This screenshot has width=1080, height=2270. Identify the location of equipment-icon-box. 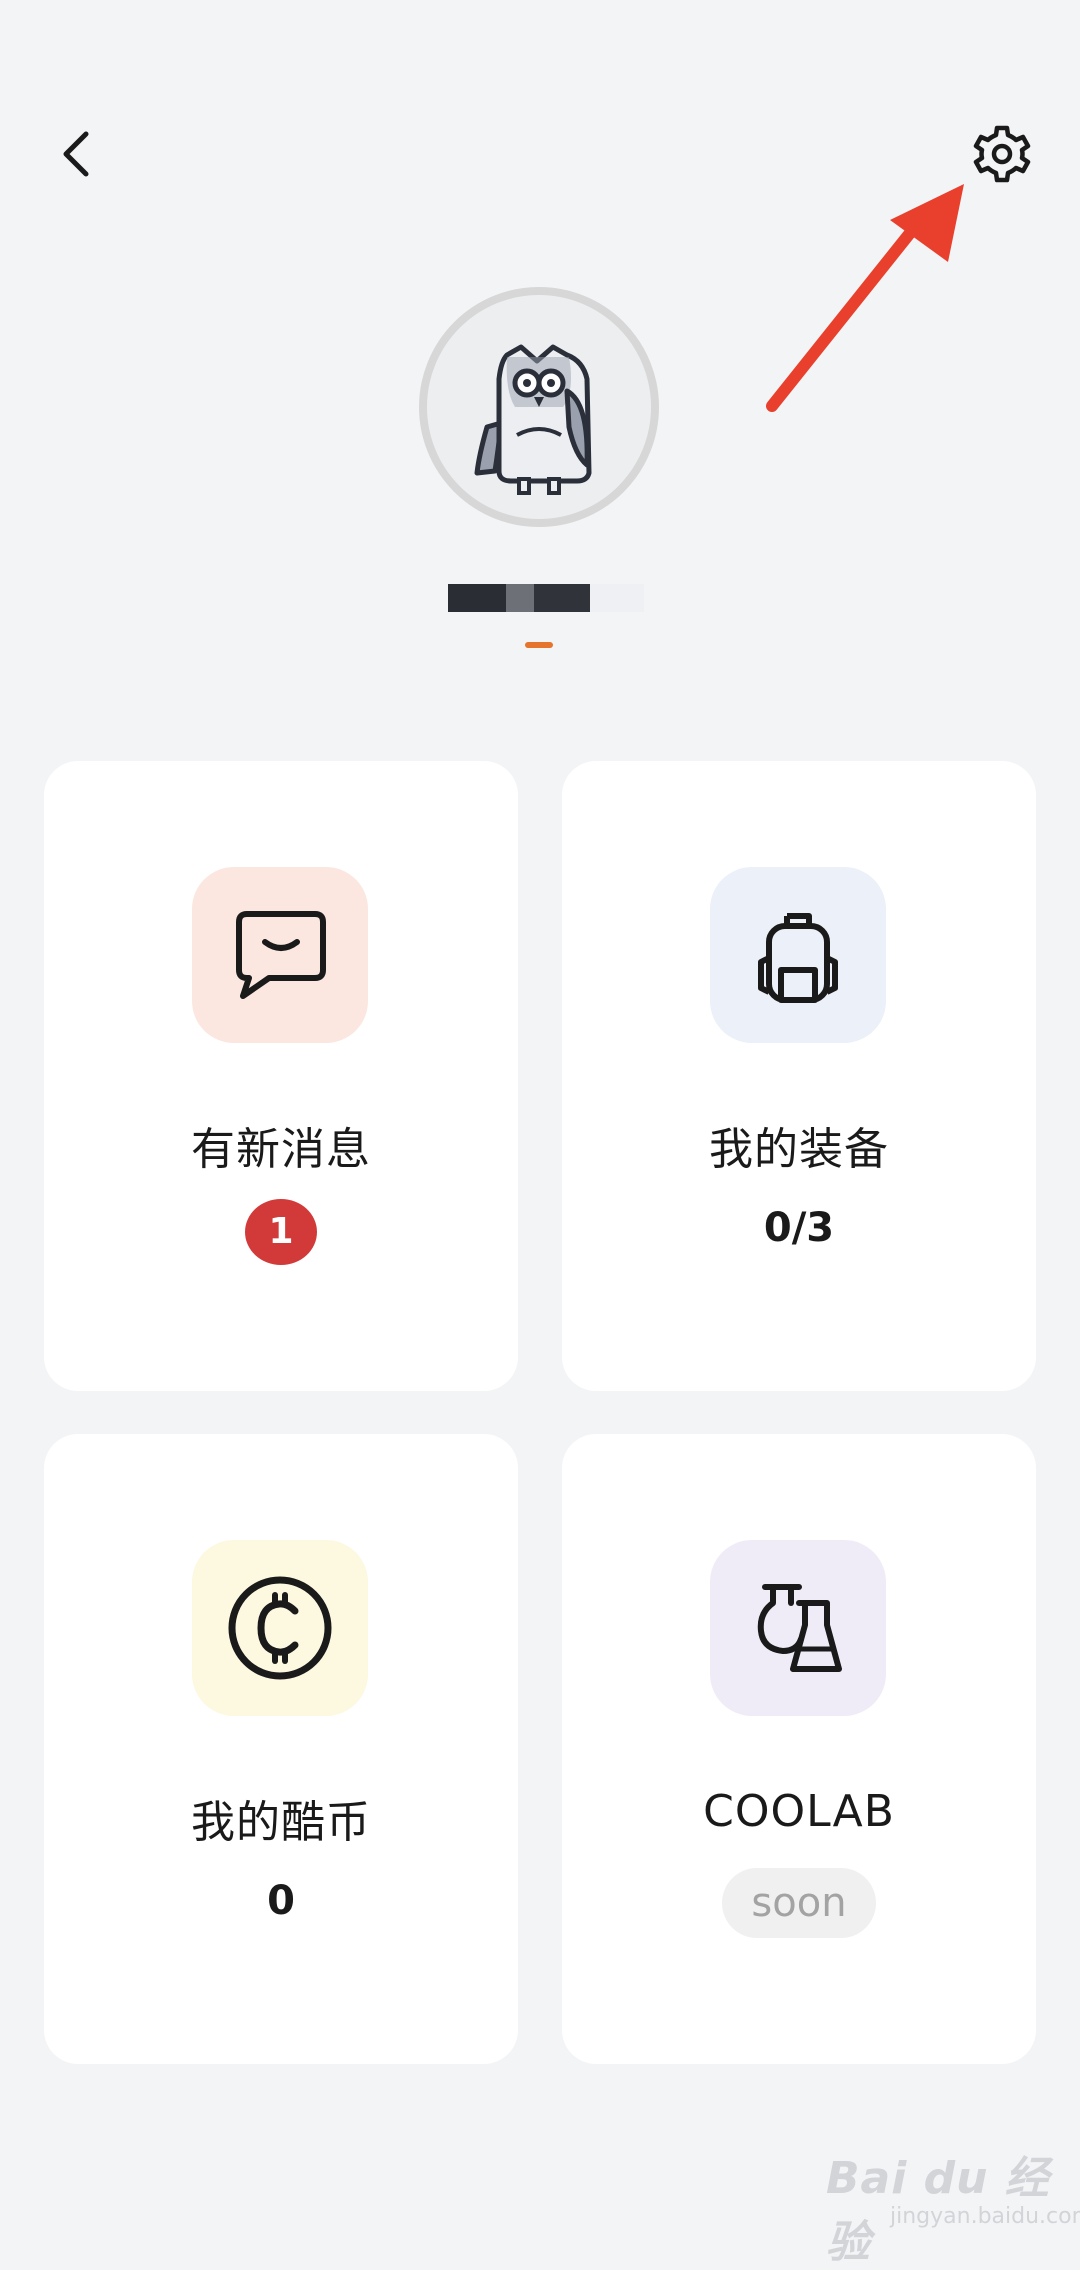
(798, 955).